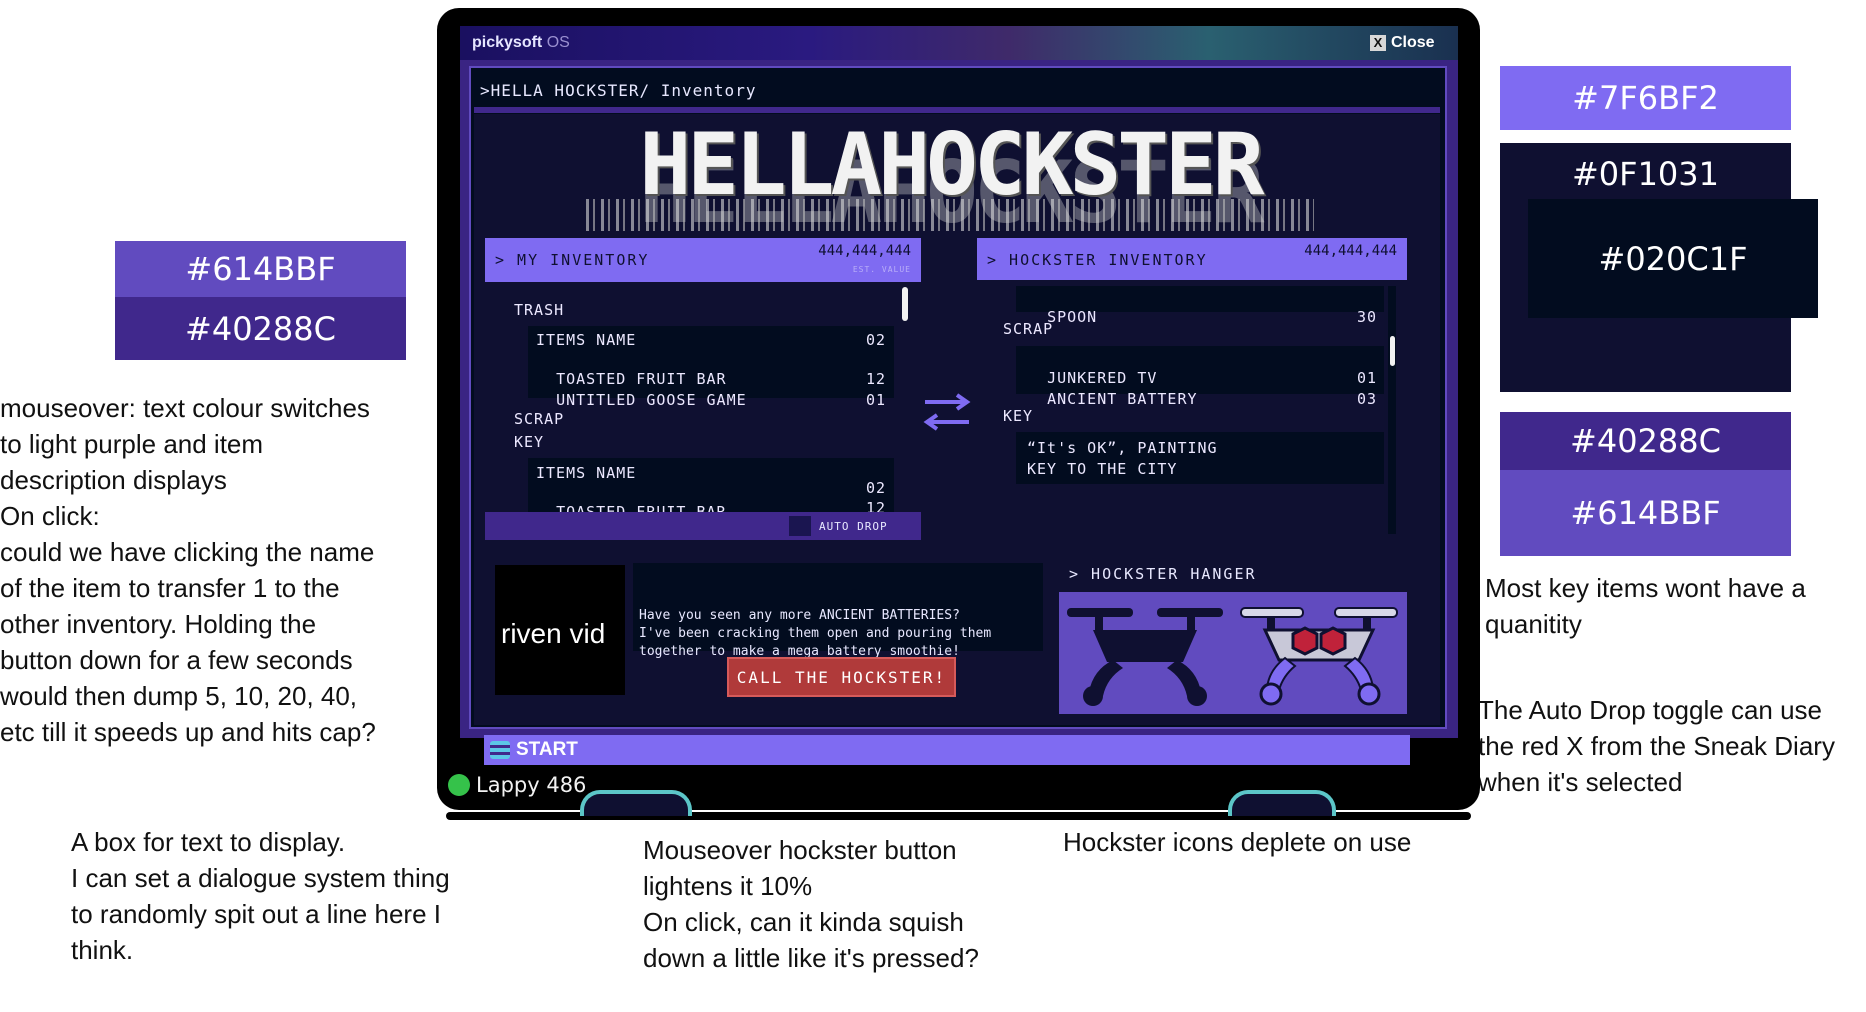 Image resolution: width=1866 pixels, height=1012 pixels. I want to click on brand: pickysoft OS, so click(521, 42).